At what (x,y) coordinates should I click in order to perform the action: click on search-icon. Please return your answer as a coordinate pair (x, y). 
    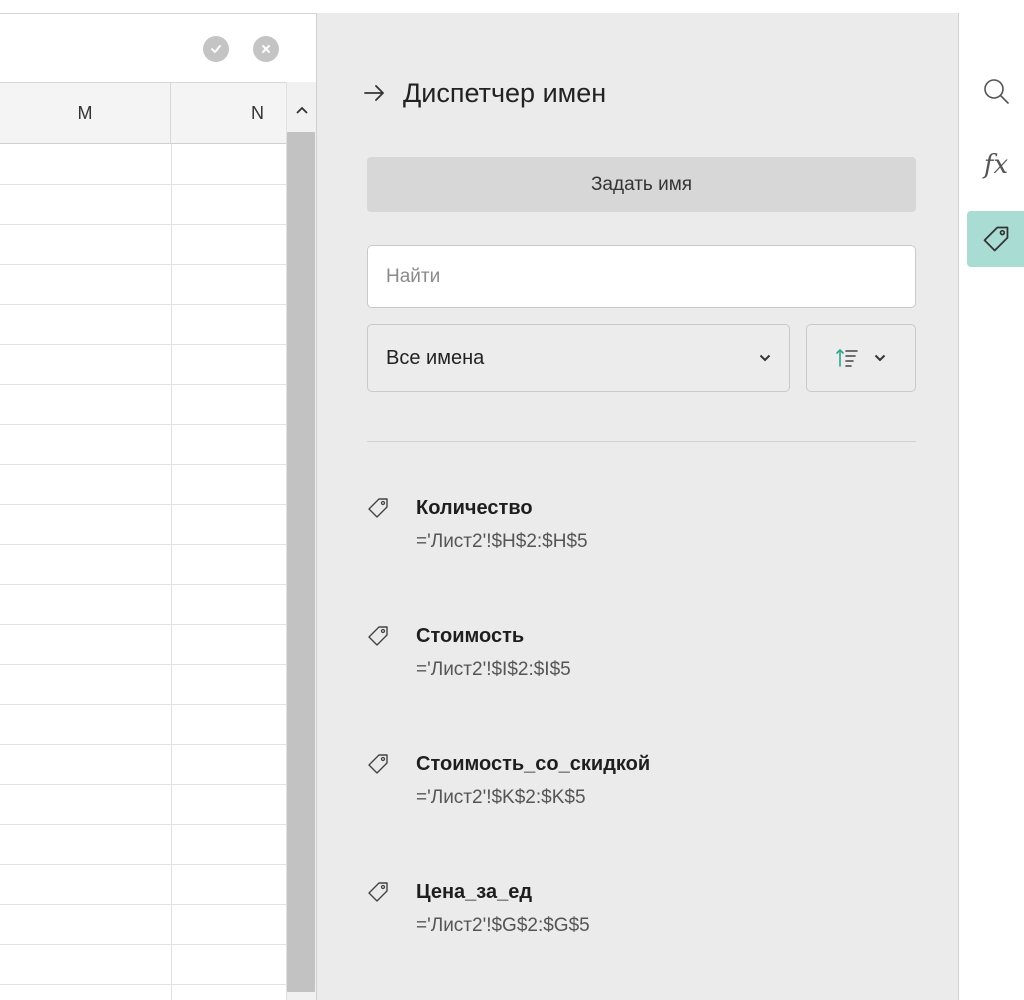
    Looking at the image, I should click on (996, 91).